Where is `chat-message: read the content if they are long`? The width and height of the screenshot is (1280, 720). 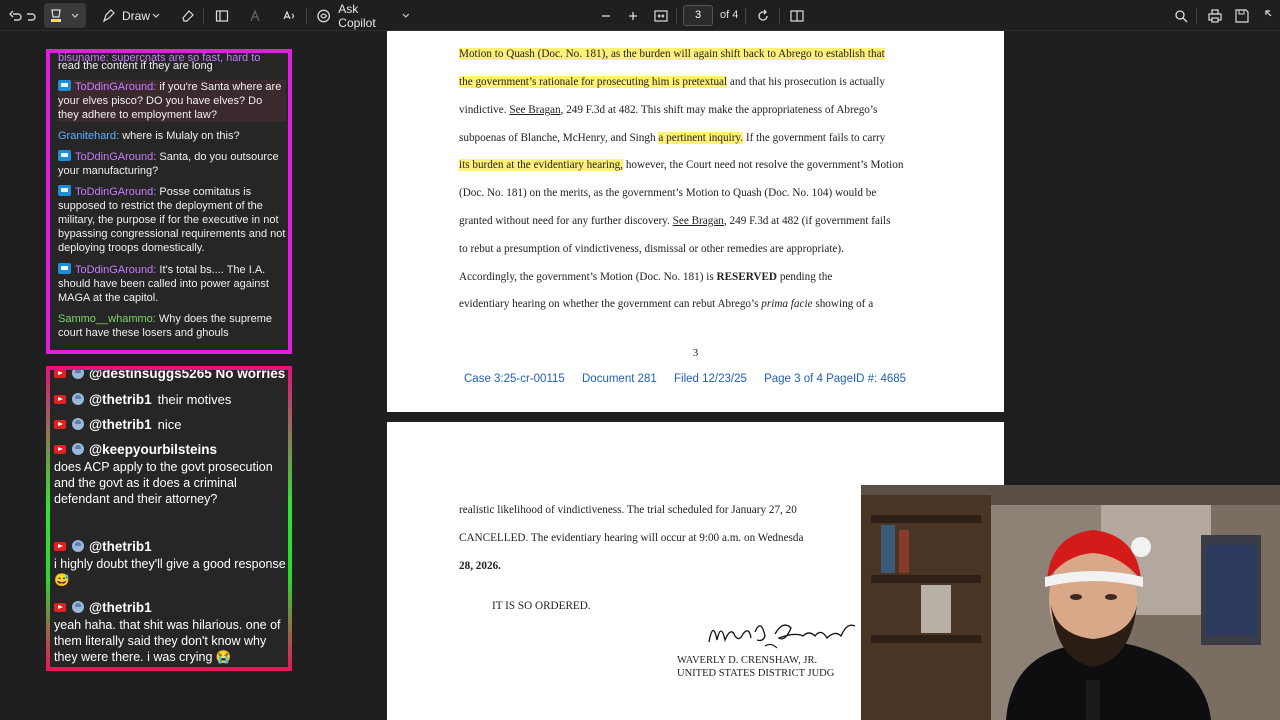 chat-message: read the content if they are long is located at coordinates (172, 66).